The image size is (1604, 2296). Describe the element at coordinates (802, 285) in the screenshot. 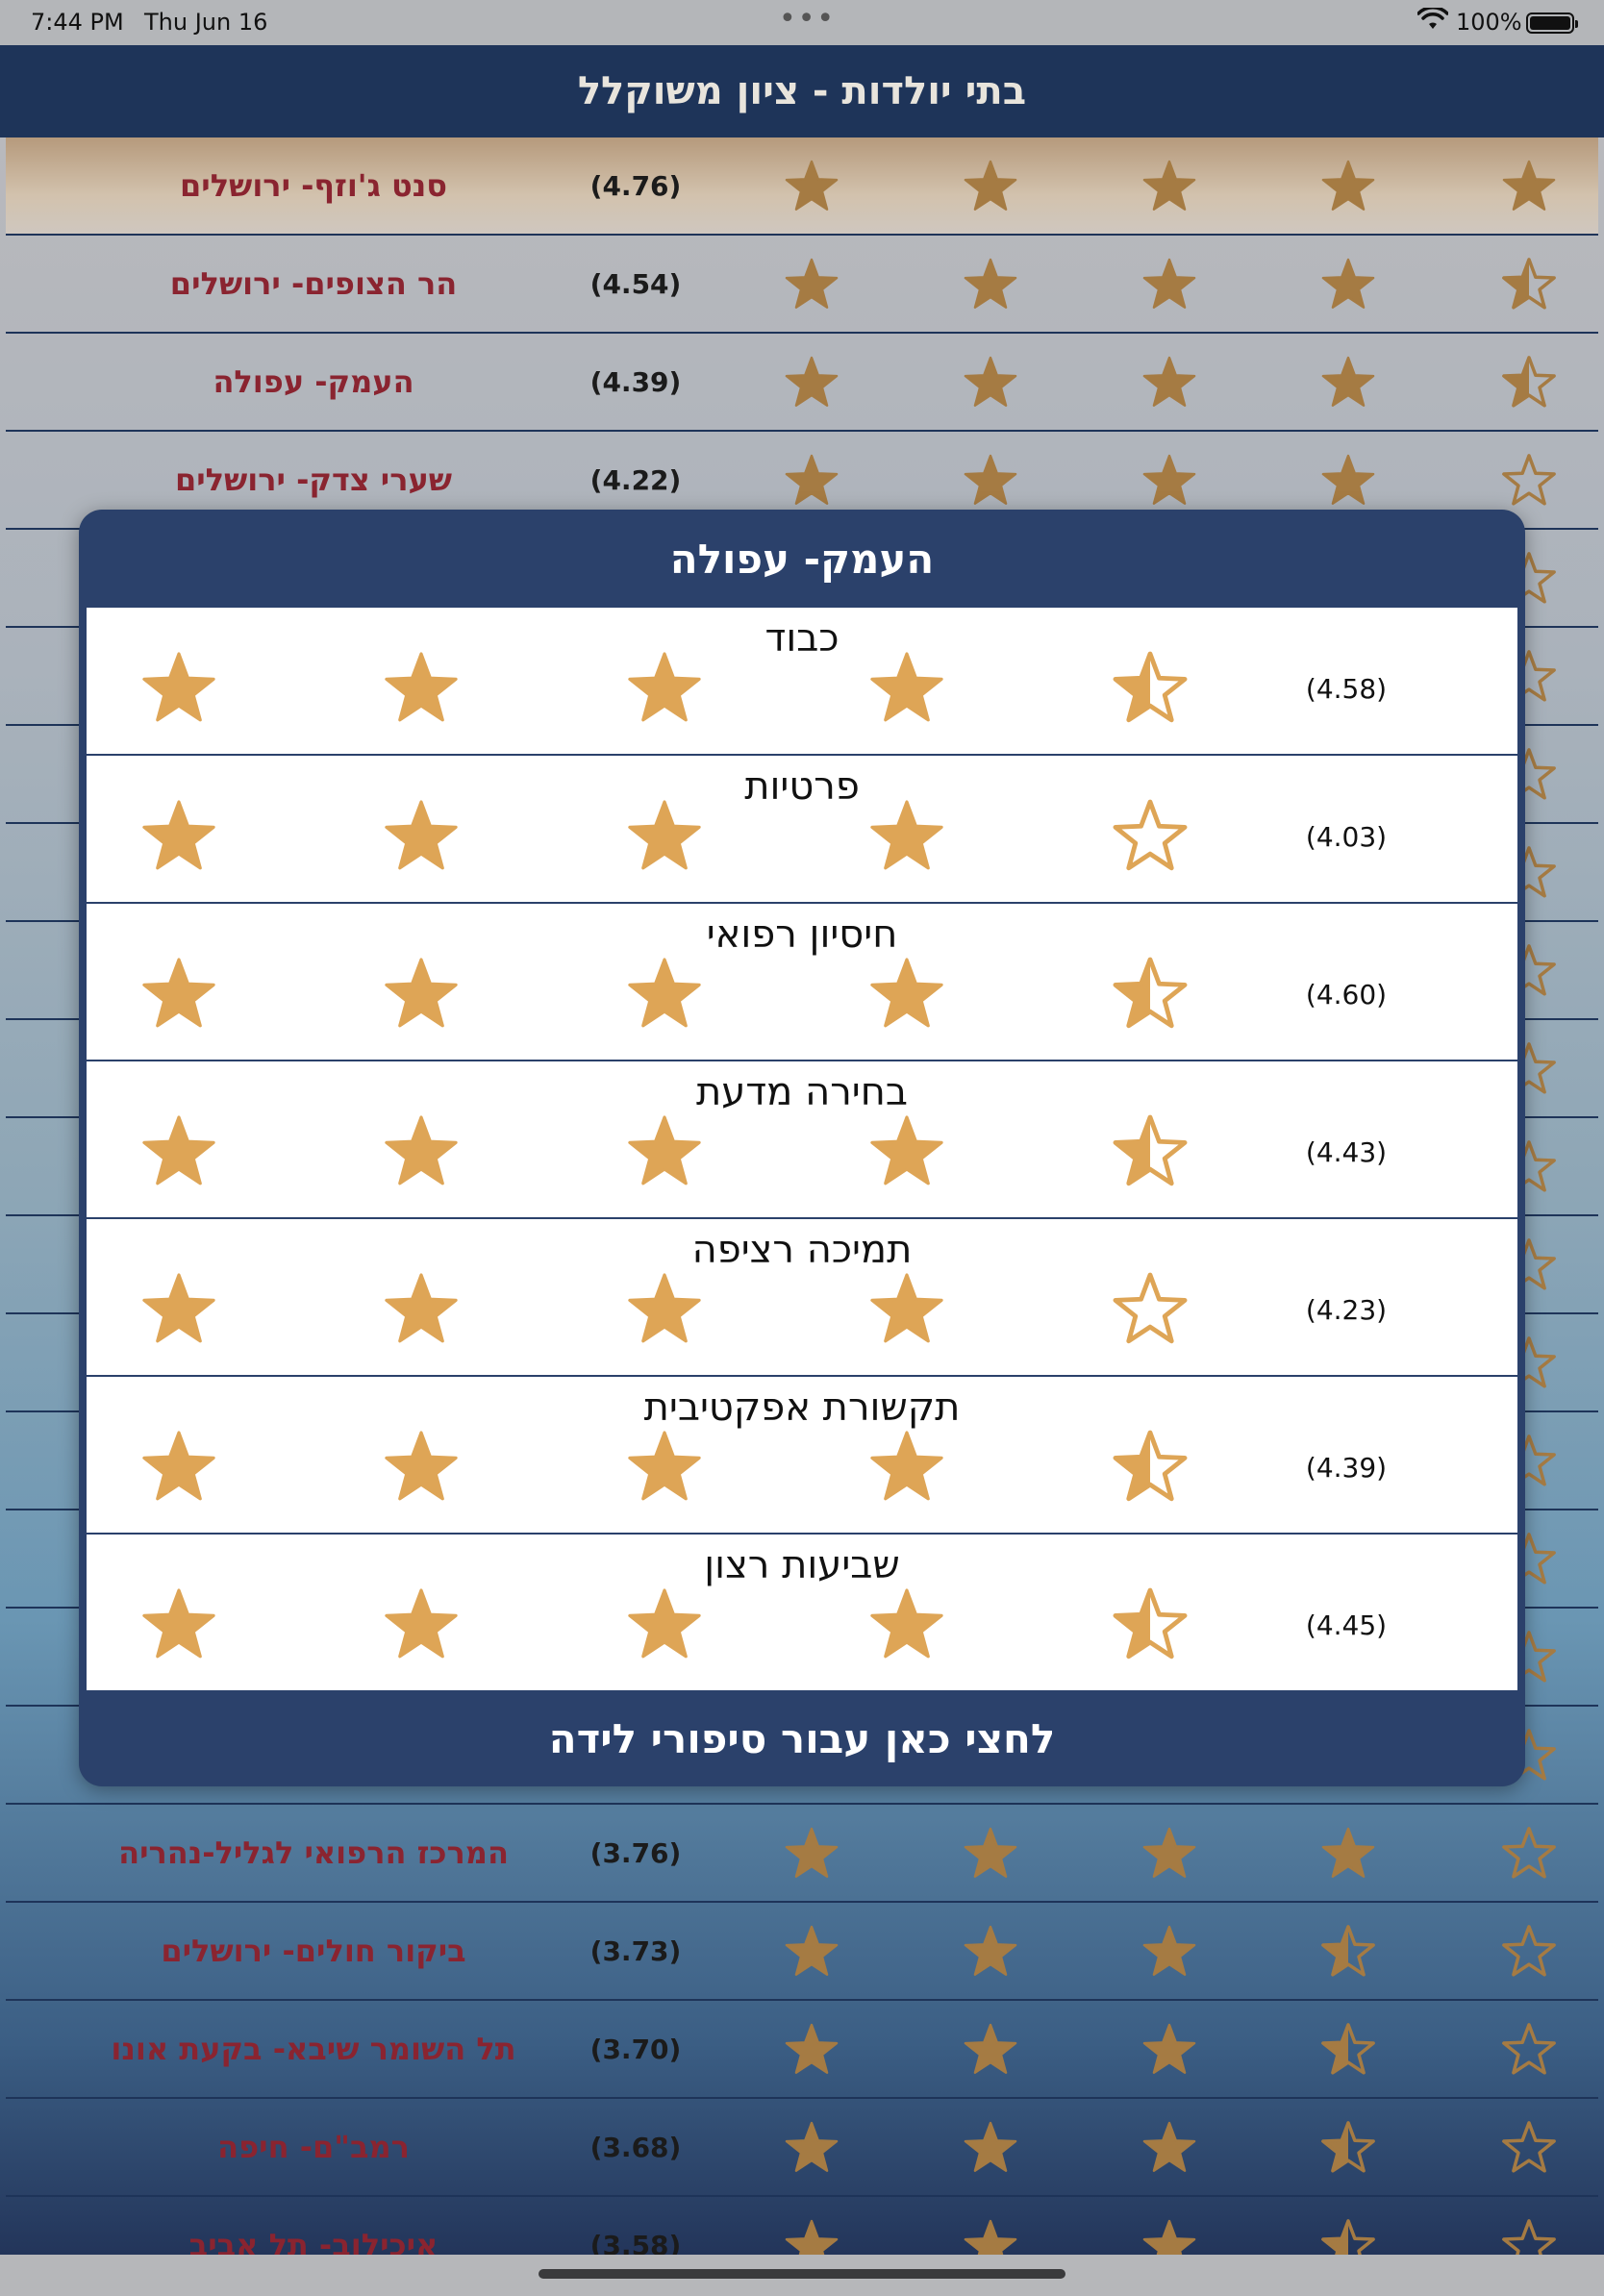

I see `hospital-row: (4.54) הר הצופים- ירושלים` at that location.